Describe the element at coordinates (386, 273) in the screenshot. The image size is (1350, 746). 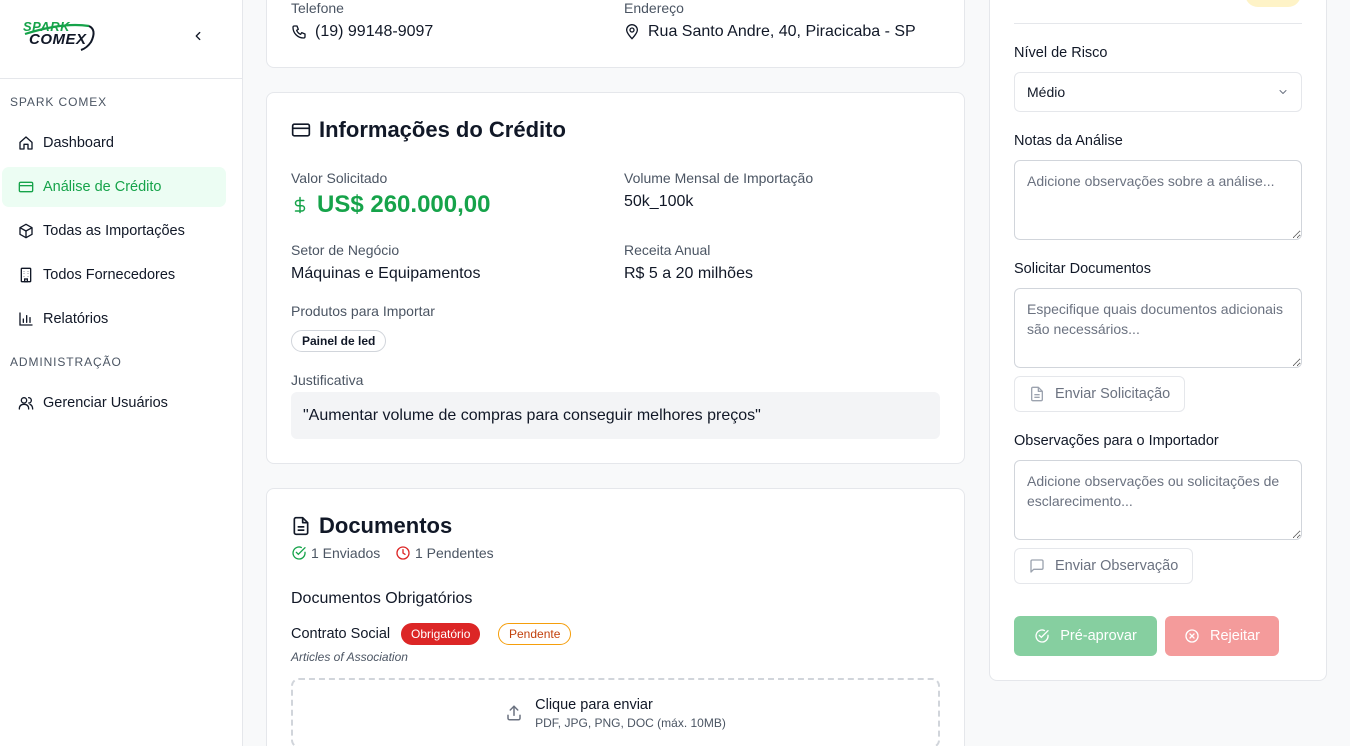
I see `business-sector-value: Máquinas e Equipamentos` at that location.